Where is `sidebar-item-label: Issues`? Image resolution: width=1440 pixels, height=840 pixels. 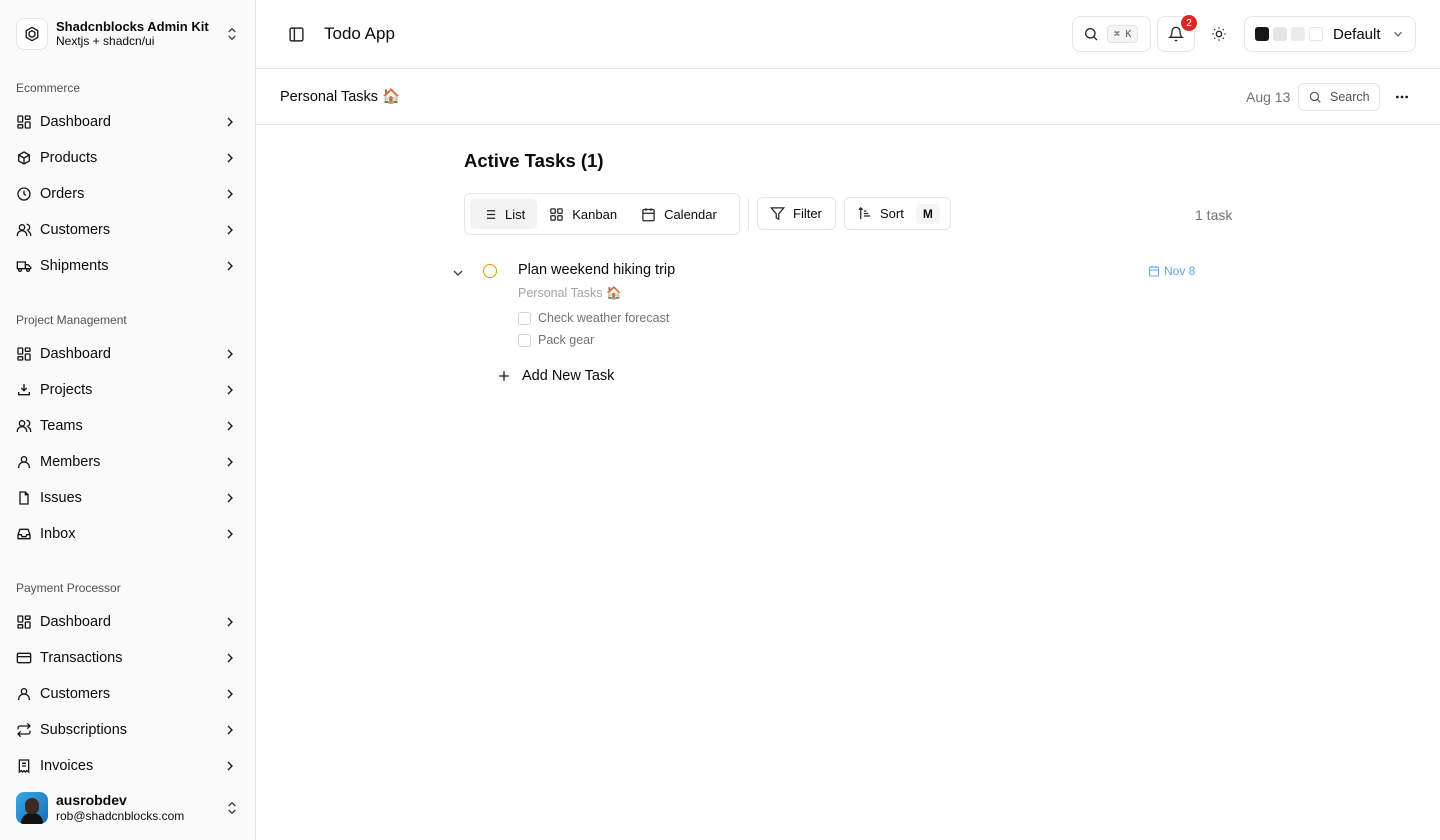
sidebar-item-label: Issues is located at coordinates (61, 498).